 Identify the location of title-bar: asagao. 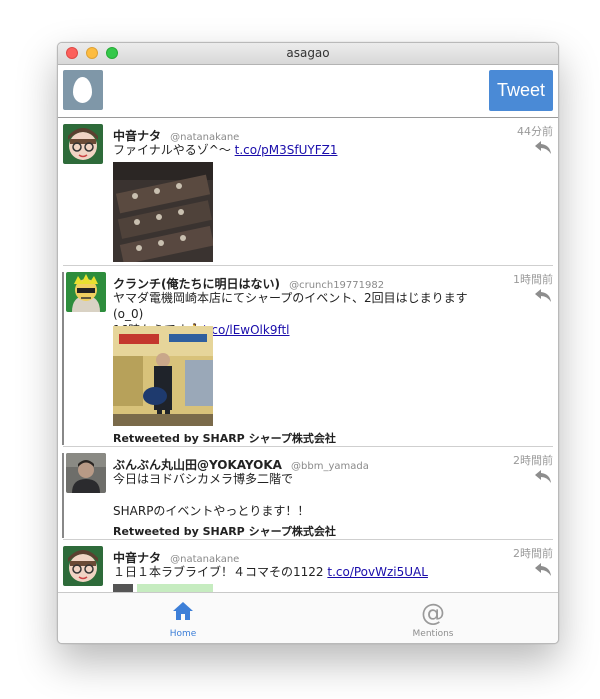
(308, 54).